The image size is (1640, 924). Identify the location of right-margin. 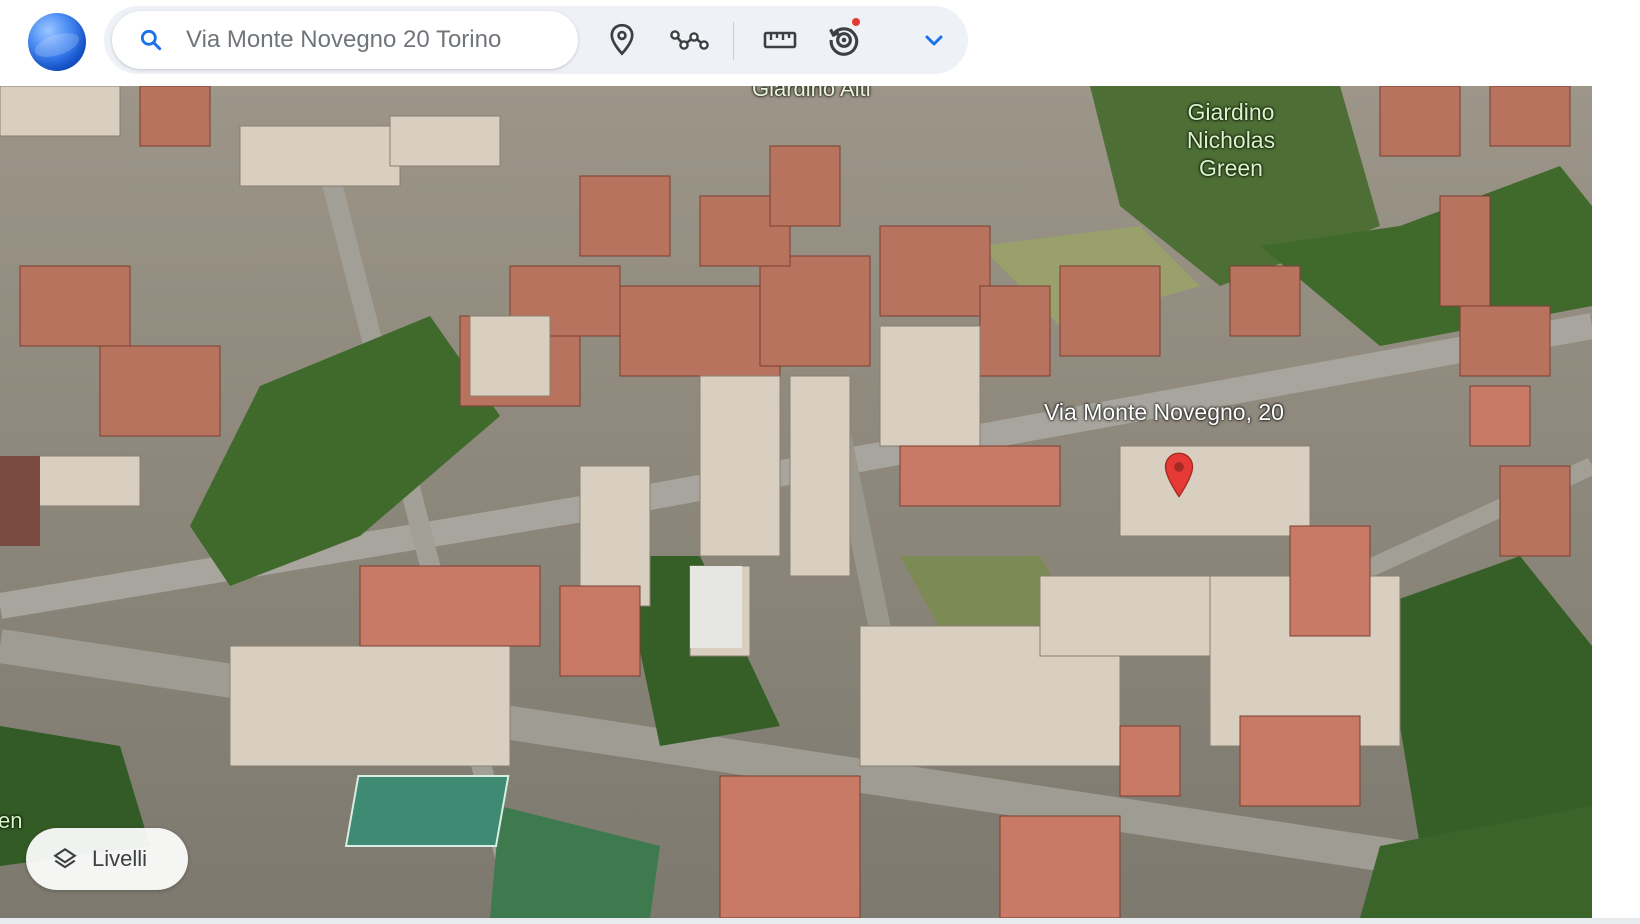
(1616, 502).